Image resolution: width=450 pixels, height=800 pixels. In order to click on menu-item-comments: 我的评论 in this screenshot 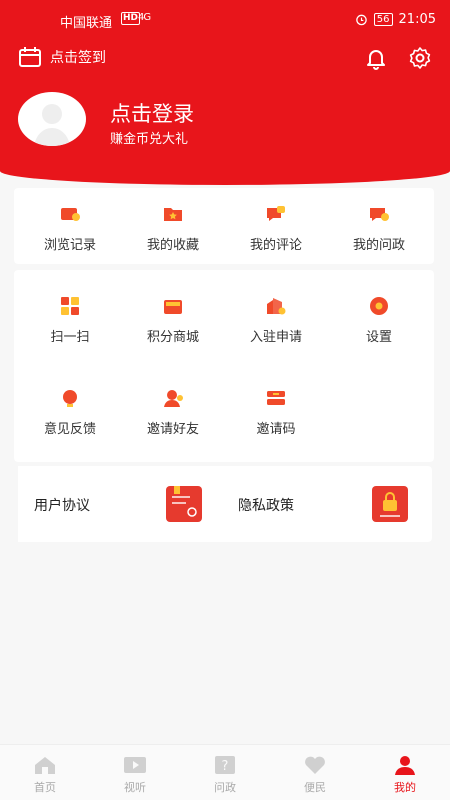, I will do `click(276, 227)`.